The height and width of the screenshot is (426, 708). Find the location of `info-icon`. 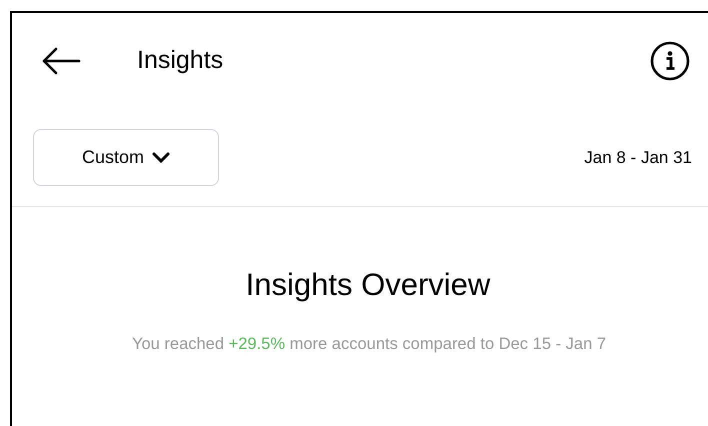

info-icon is located at coordinates (670, 61).